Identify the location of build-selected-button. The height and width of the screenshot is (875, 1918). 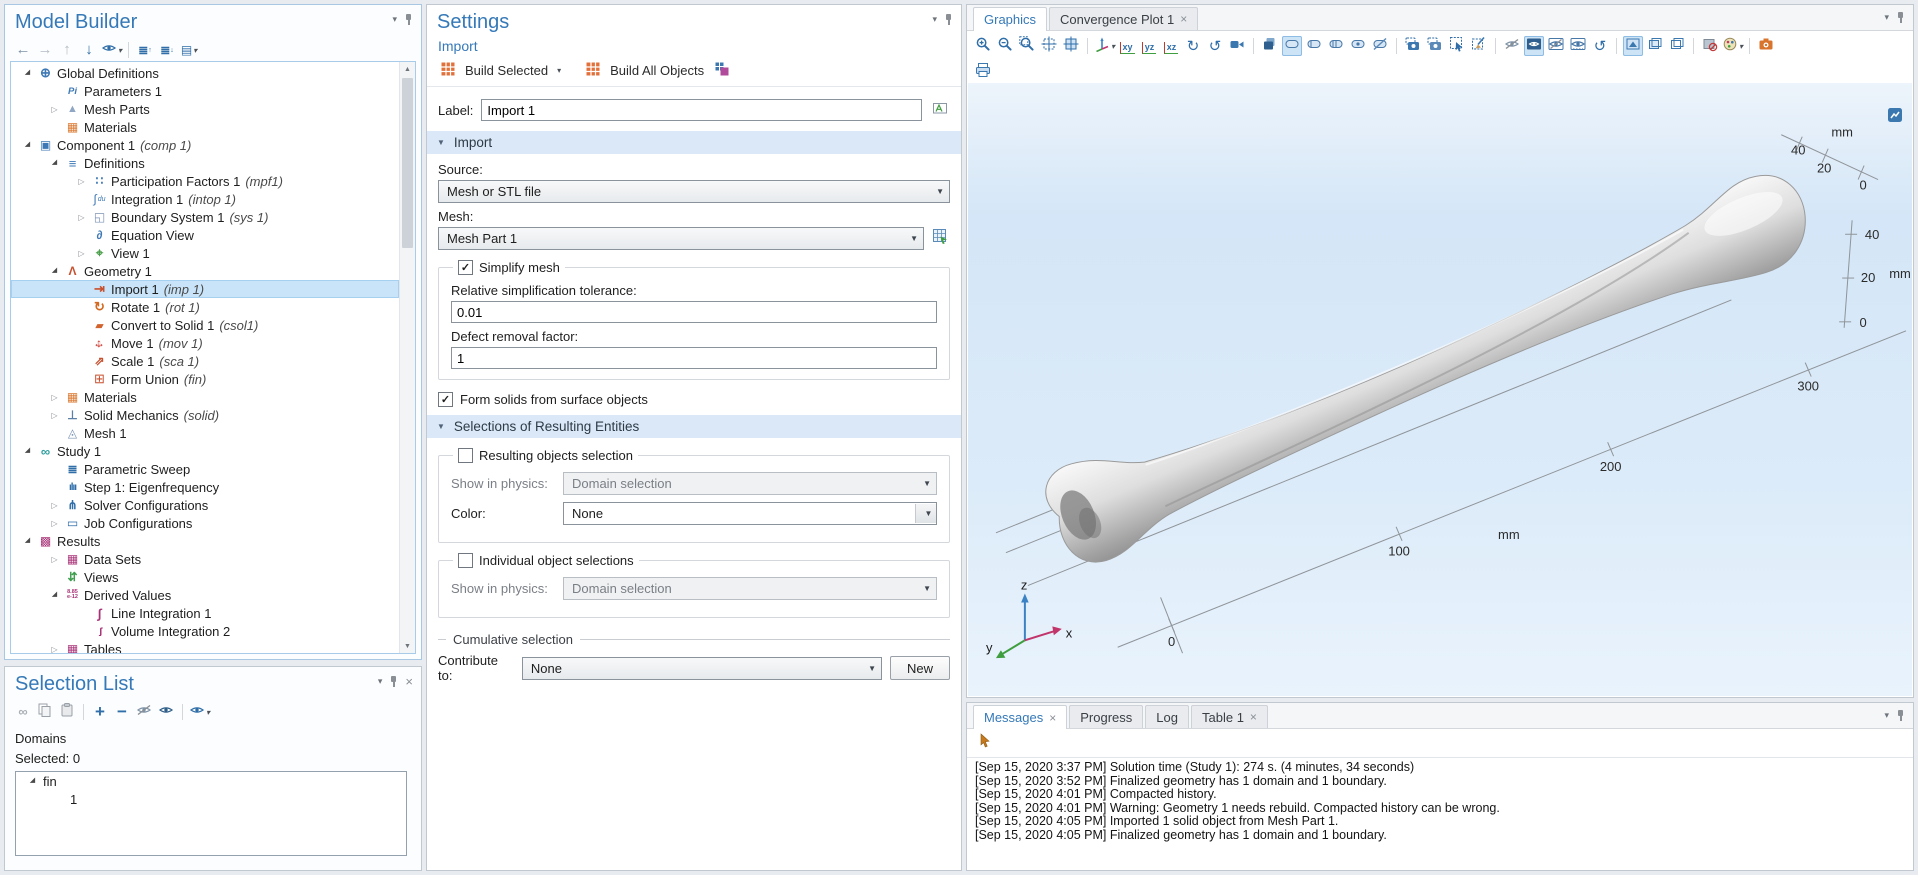
(448, 70).